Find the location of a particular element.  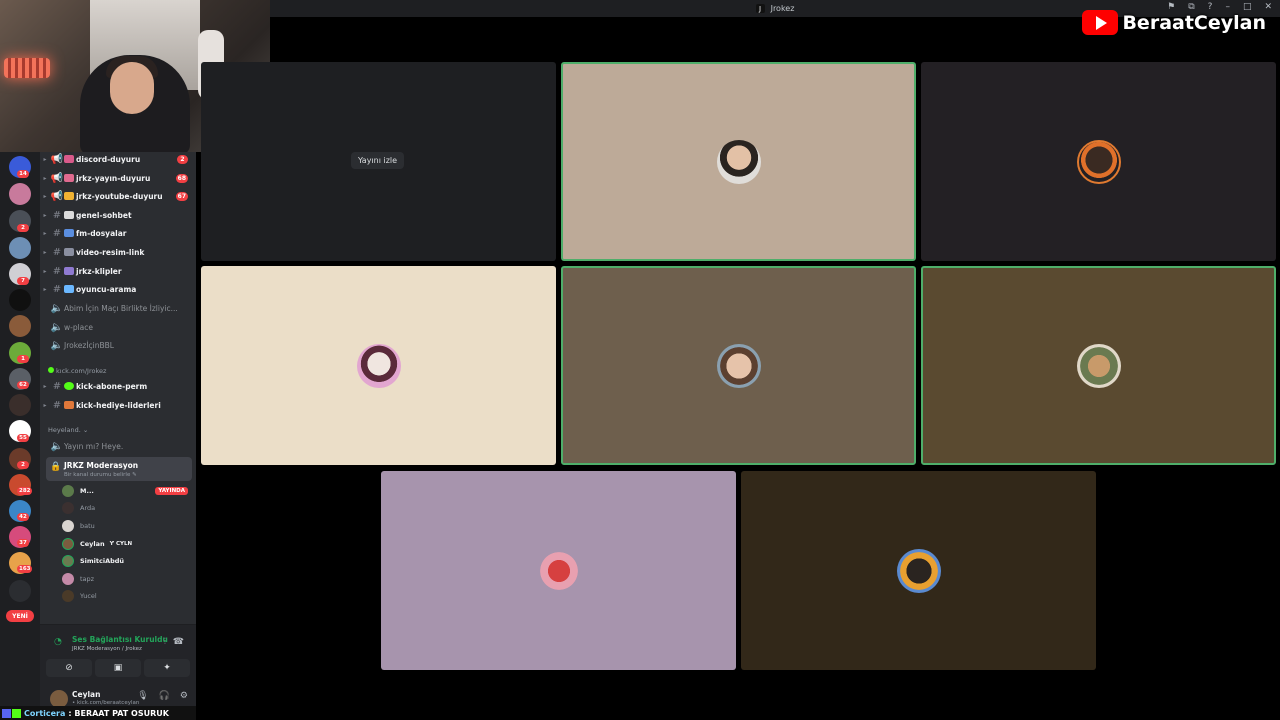

server-badge: 163 is located at coordinates (25, 569).